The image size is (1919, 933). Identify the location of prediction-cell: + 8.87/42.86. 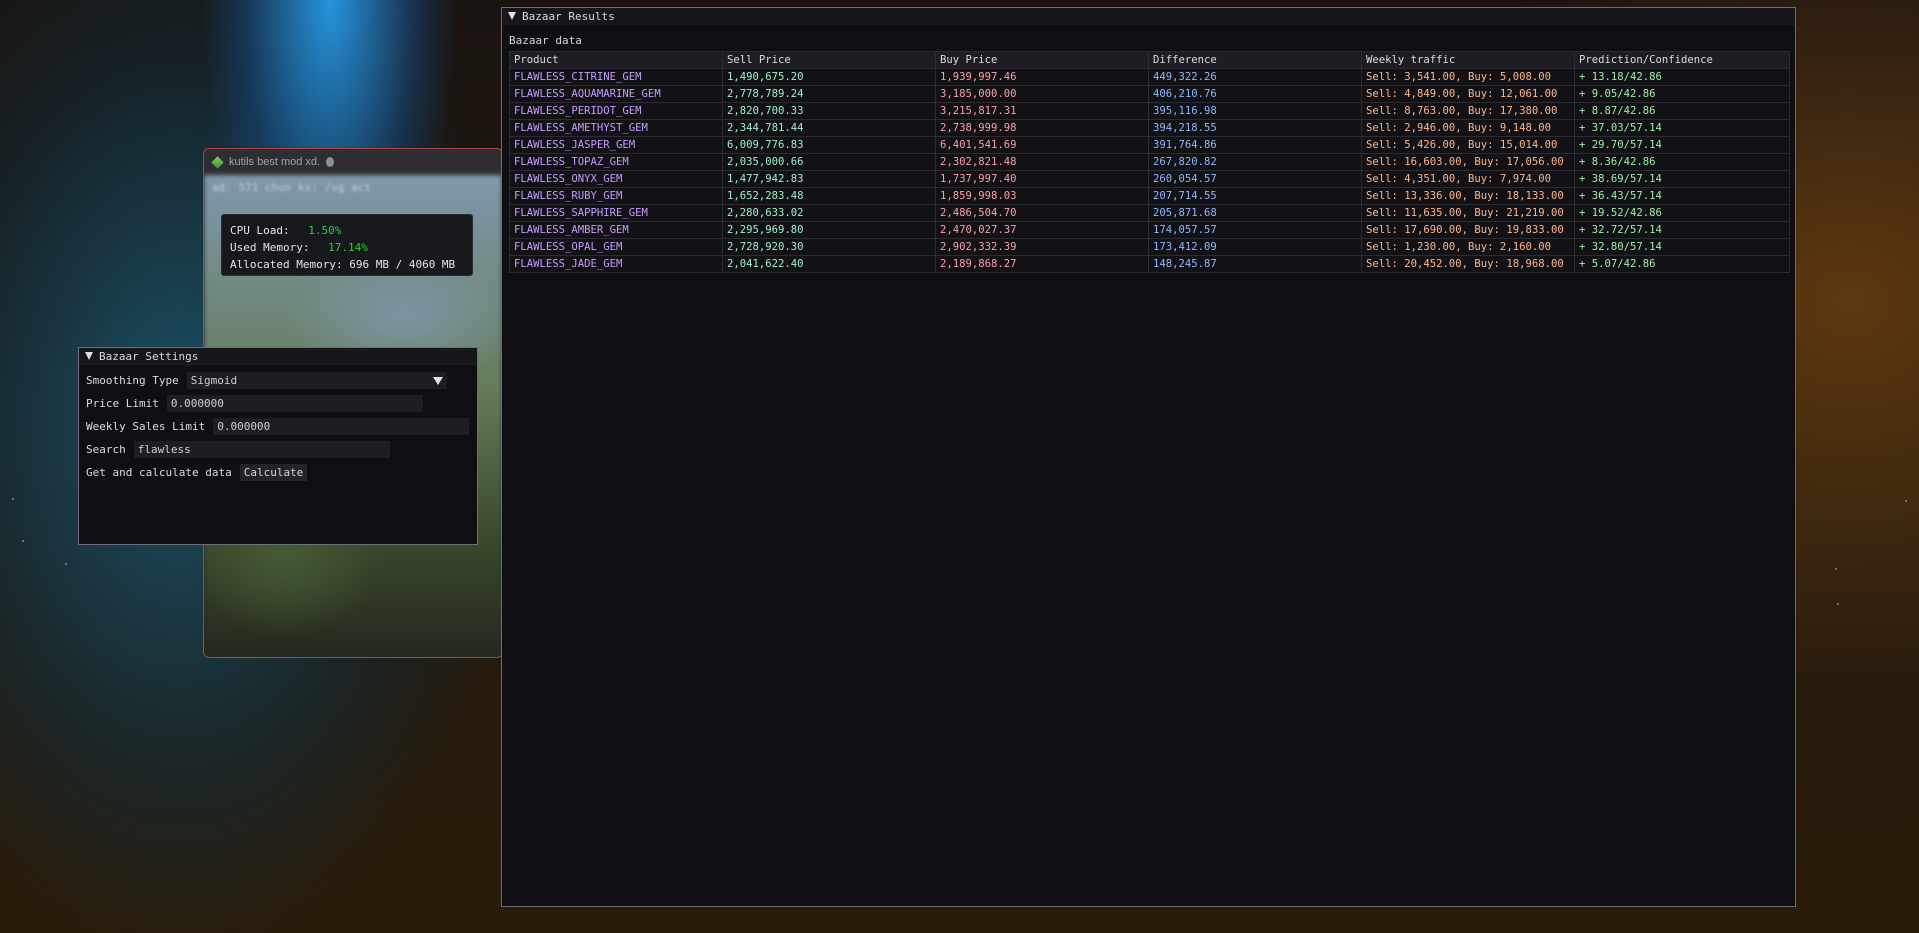
(1682, 111).